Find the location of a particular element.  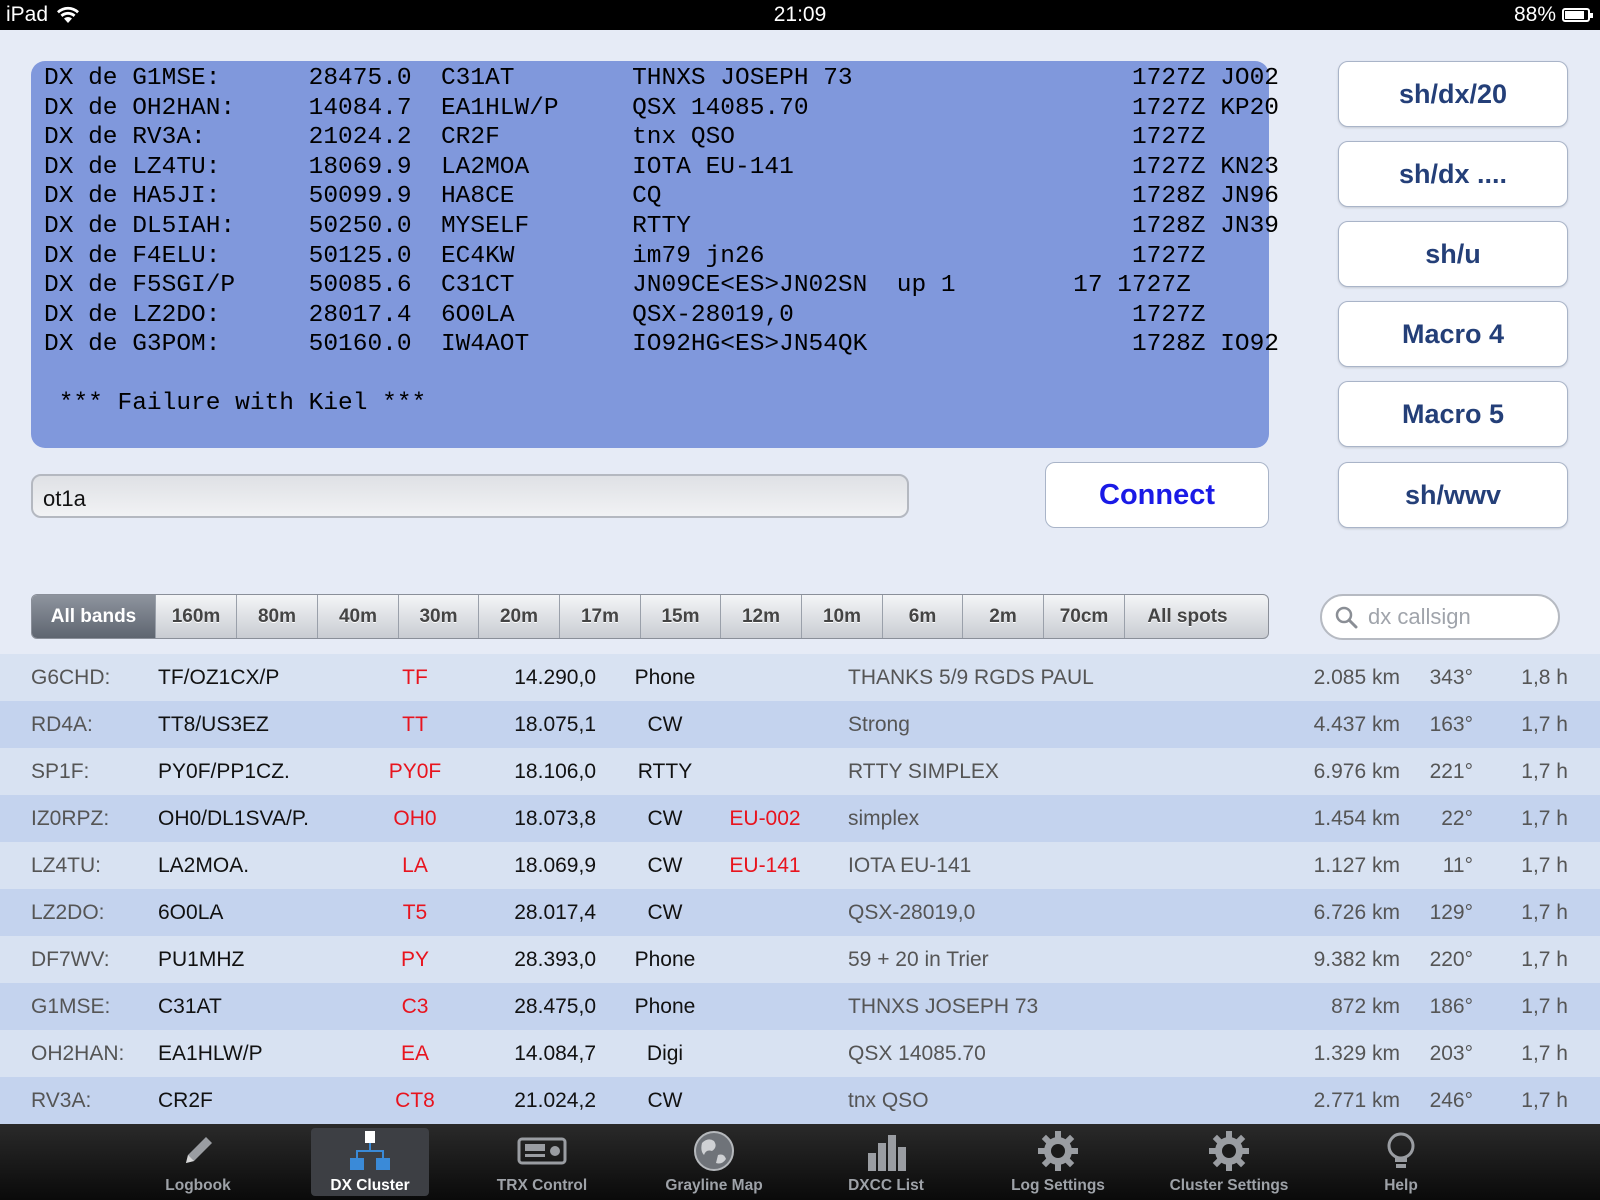

battery-percent: 88% is located at coordinates (1534, 14).